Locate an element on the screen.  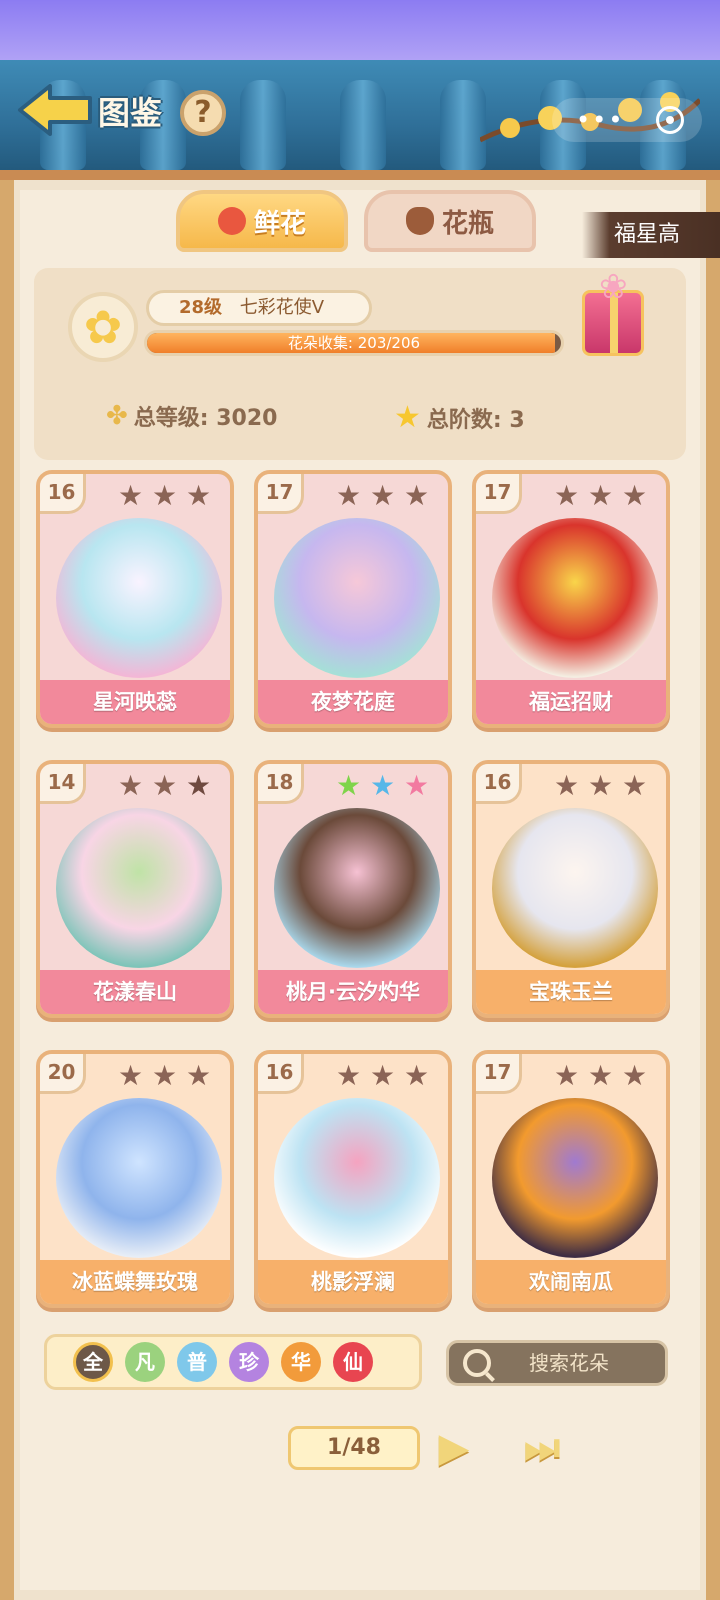
flower-card: 14 ★ ★ ★ 花漾春山 is located at coordinates (135, 889).